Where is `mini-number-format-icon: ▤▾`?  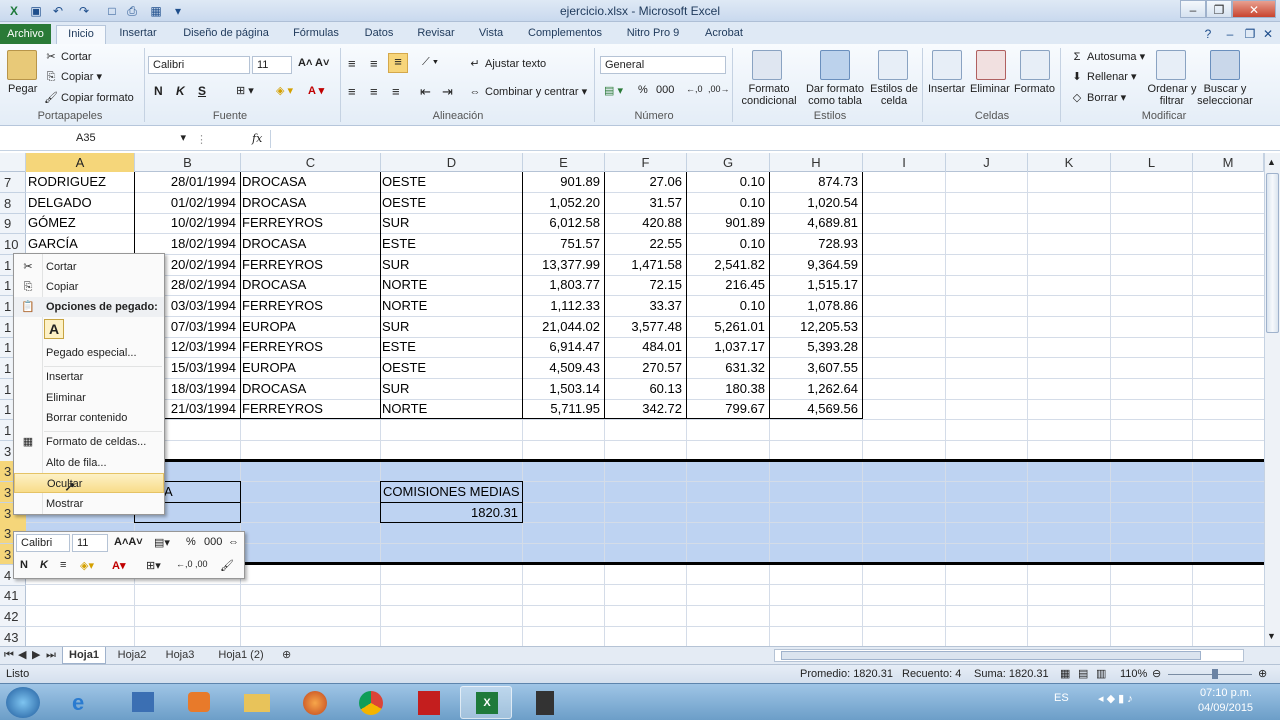
mini-number-format-icon: ▤▾ is located at coordinates (162, 542).